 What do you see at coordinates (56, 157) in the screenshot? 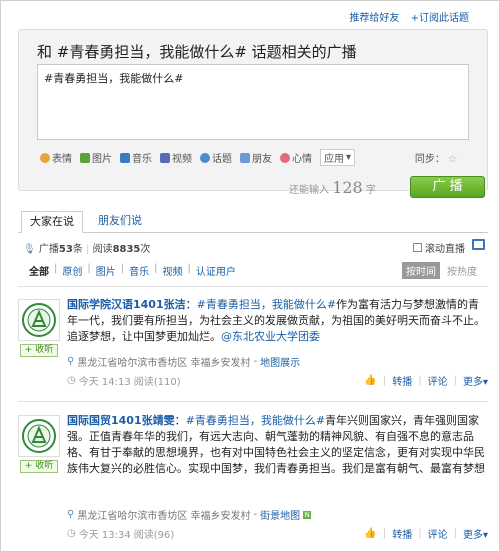
I see `toolbar-emoji: 表情` at bounding box center [56, 157].